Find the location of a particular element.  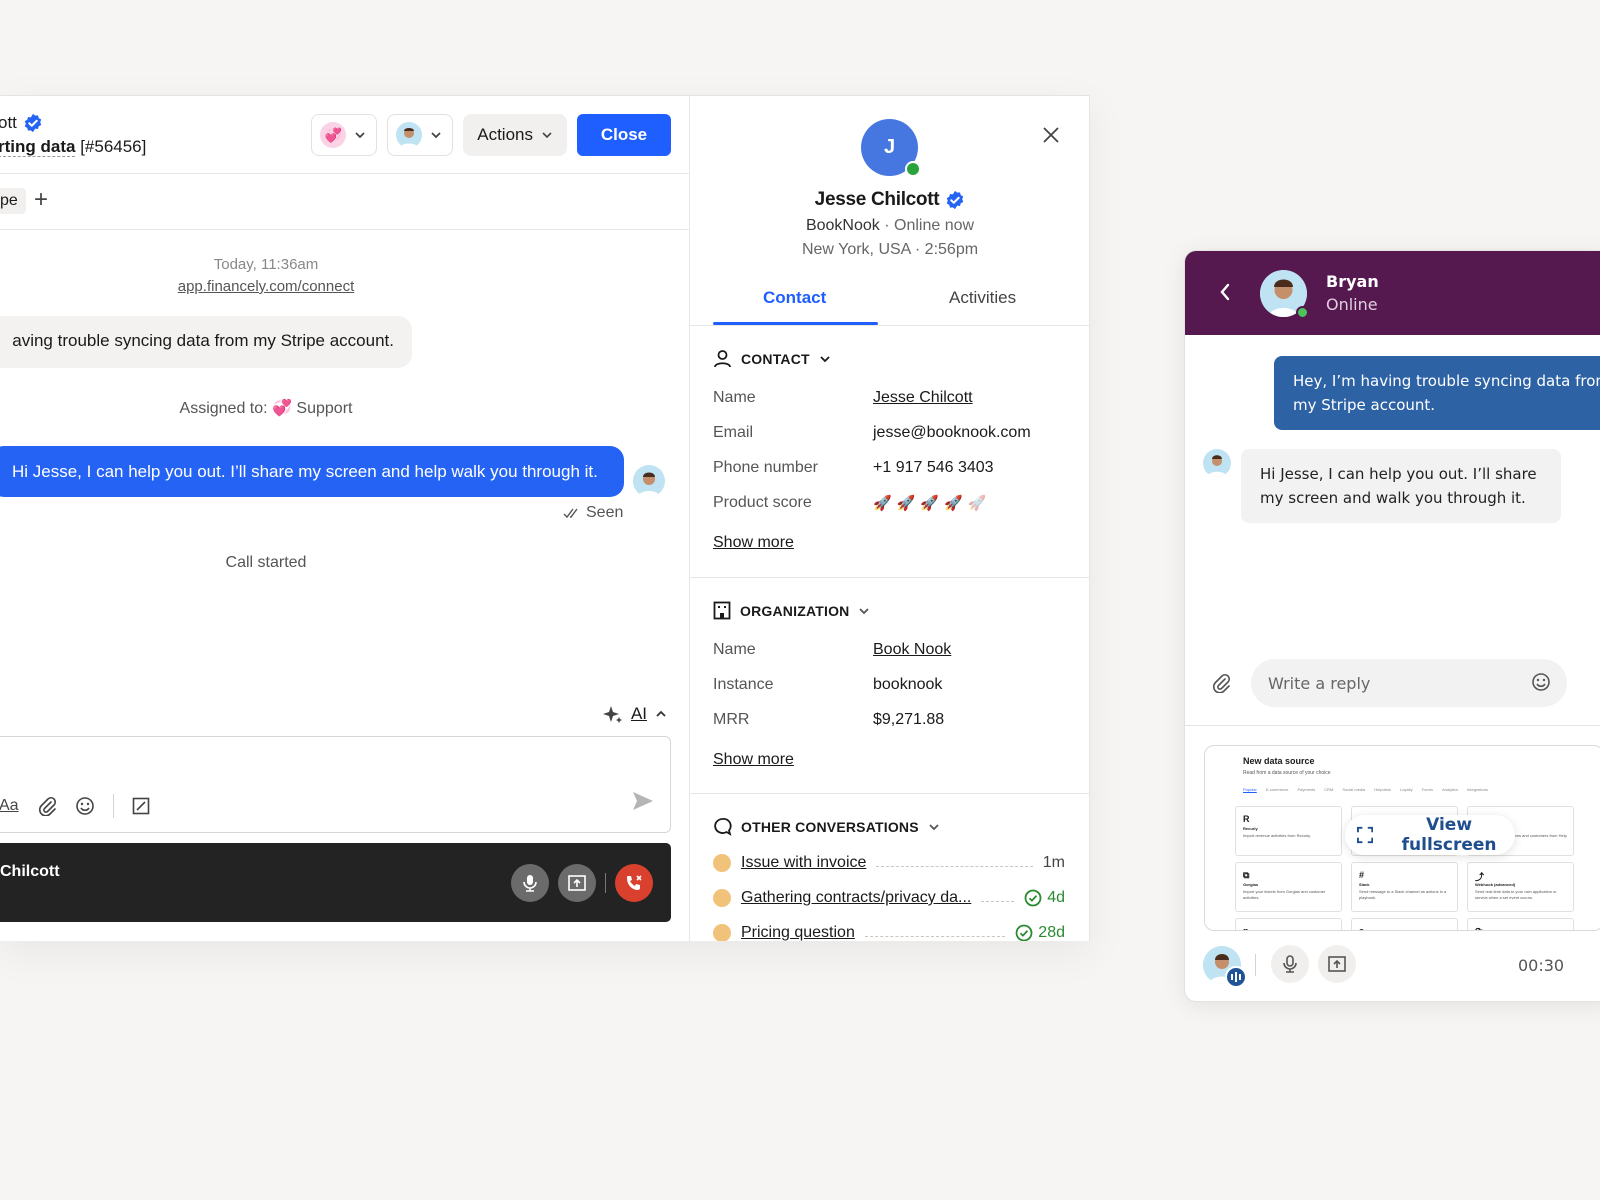

data-source-icon: p is located at coordinates (1246, 928).